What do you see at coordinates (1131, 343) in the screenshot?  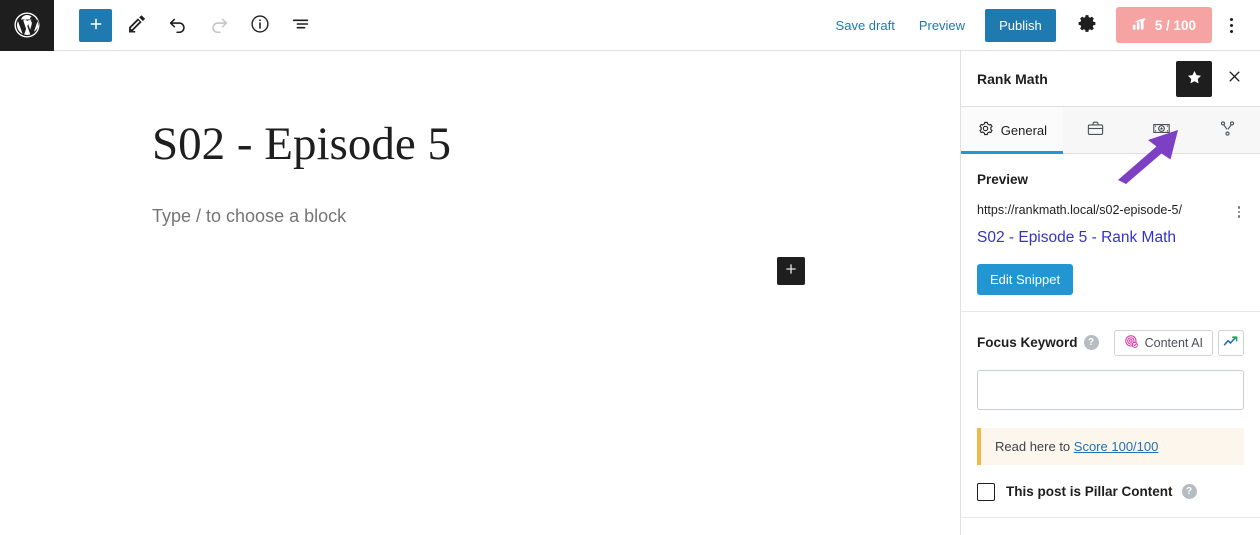 I see `content-ai-fingerprint-icon` at bounding box center [1131, 343].